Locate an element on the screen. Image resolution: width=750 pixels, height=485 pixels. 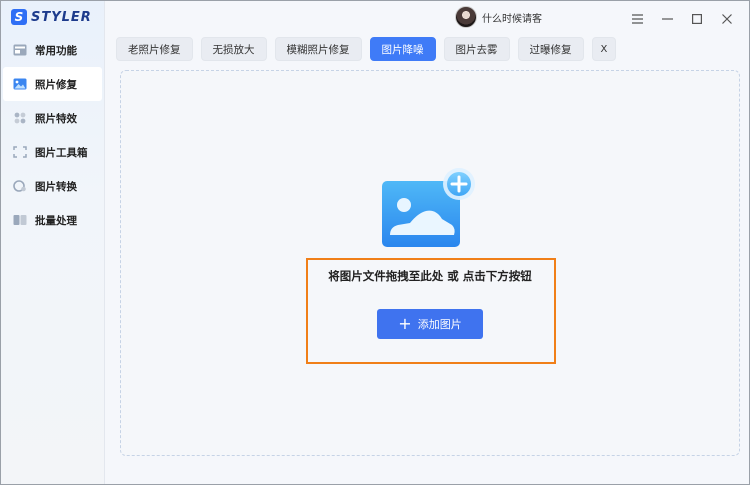
sidebar-item-common: 常用功能 is located at coordinates (53, 50).